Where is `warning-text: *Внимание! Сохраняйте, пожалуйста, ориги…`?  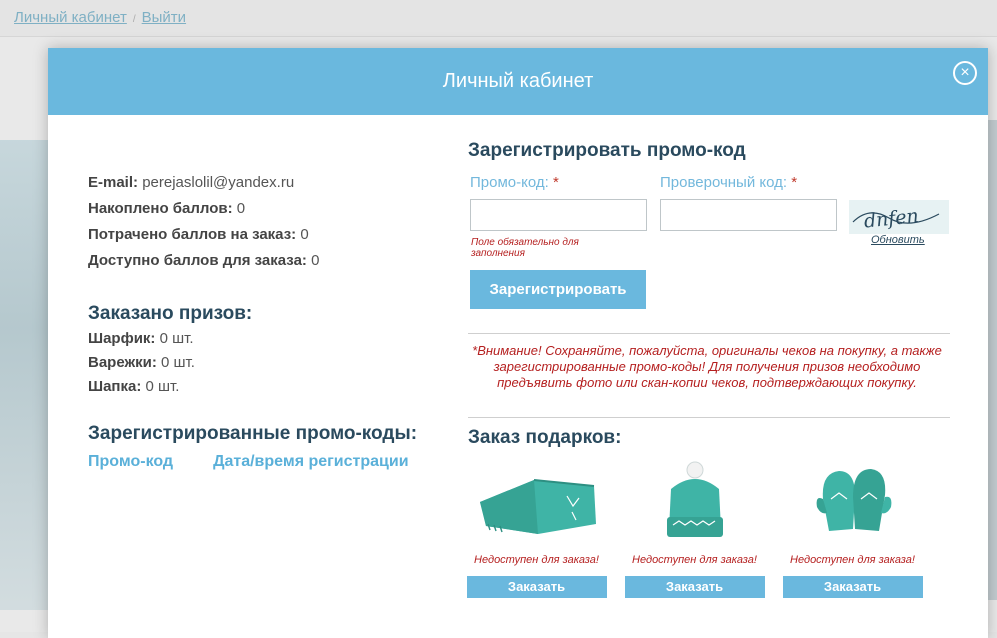 warning-text: *Внимание! Сохраняйте, пожалуйста, ориги… is located at coordinates (707, 366).